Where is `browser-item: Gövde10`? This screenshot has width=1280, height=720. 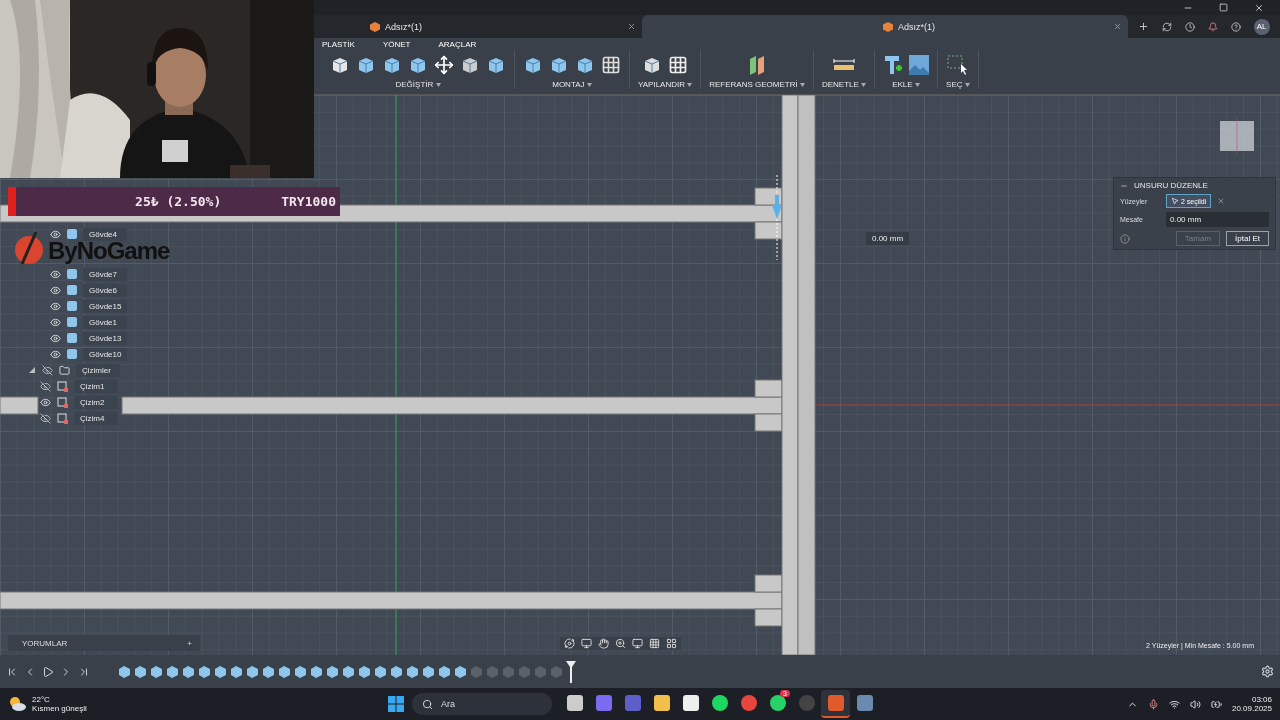 browser-item: Gövde10 is located at coordinates (105, 354).